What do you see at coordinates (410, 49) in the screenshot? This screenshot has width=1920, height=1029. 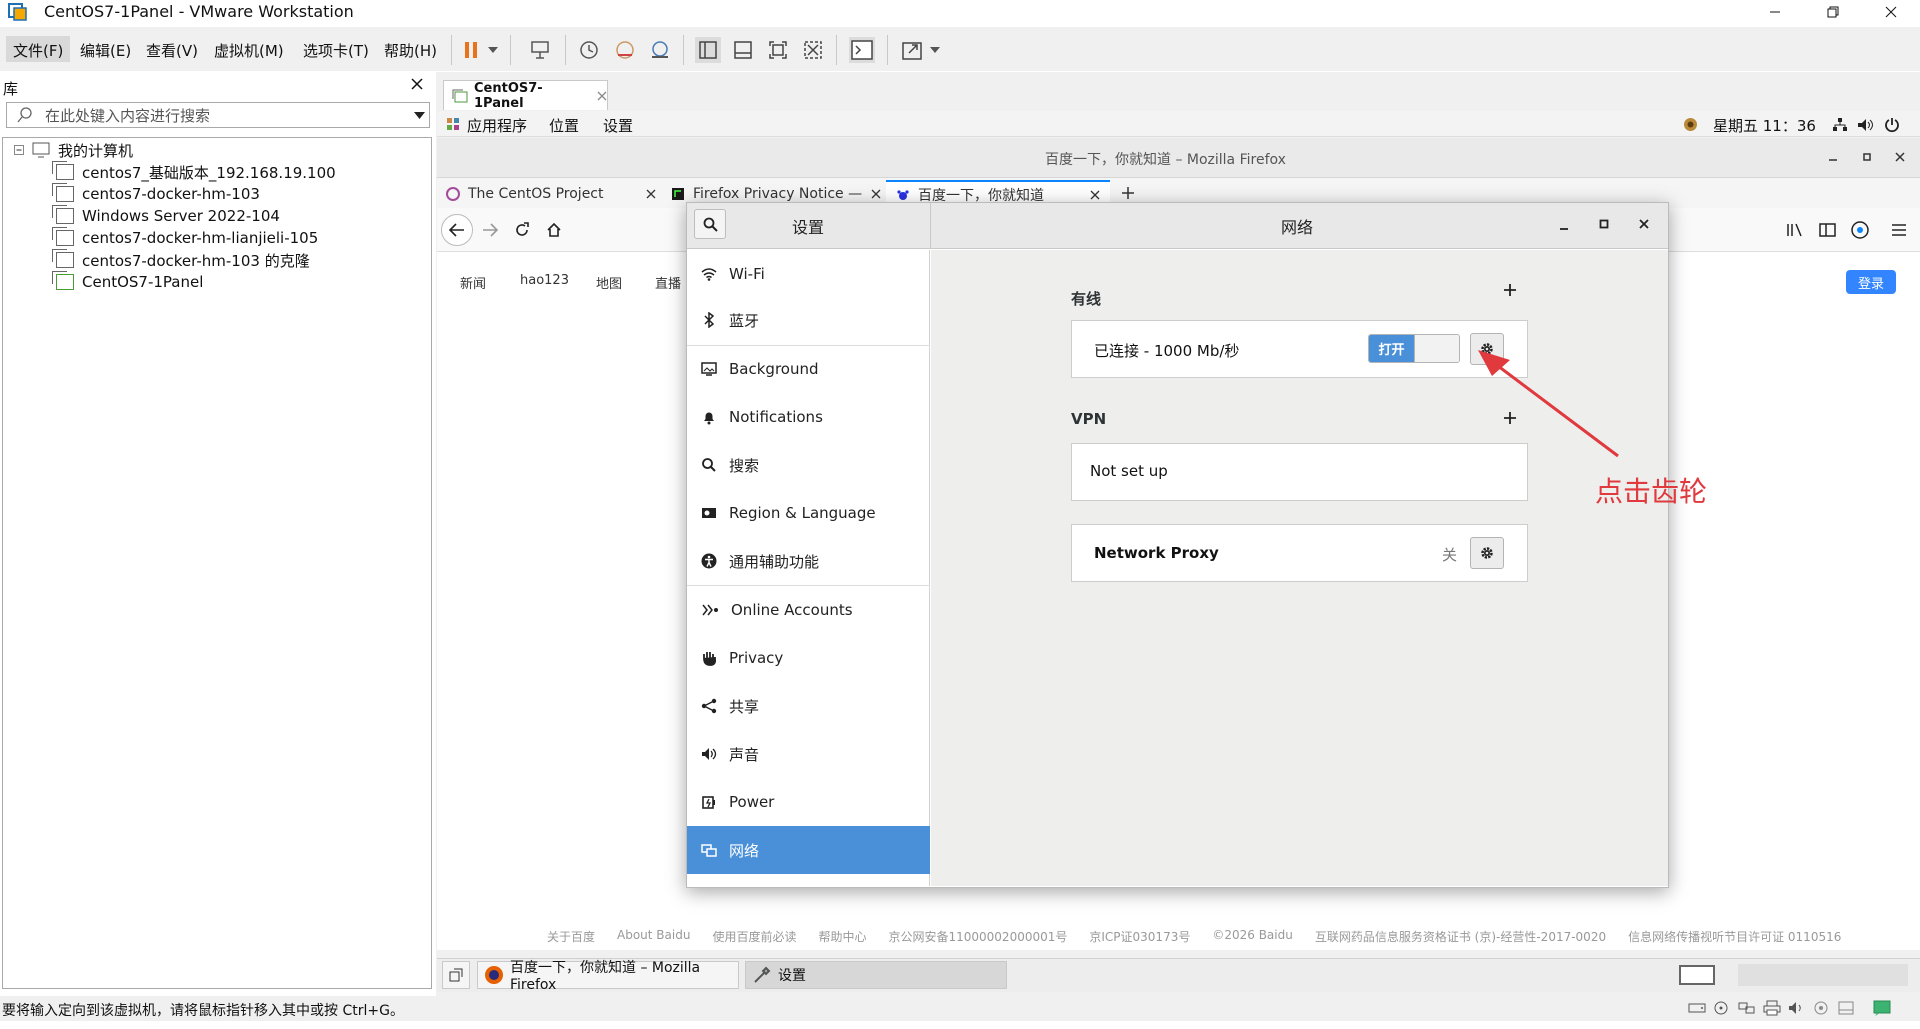 I see `menu-help: 帮助(H)` at bounding box center [410, 49].